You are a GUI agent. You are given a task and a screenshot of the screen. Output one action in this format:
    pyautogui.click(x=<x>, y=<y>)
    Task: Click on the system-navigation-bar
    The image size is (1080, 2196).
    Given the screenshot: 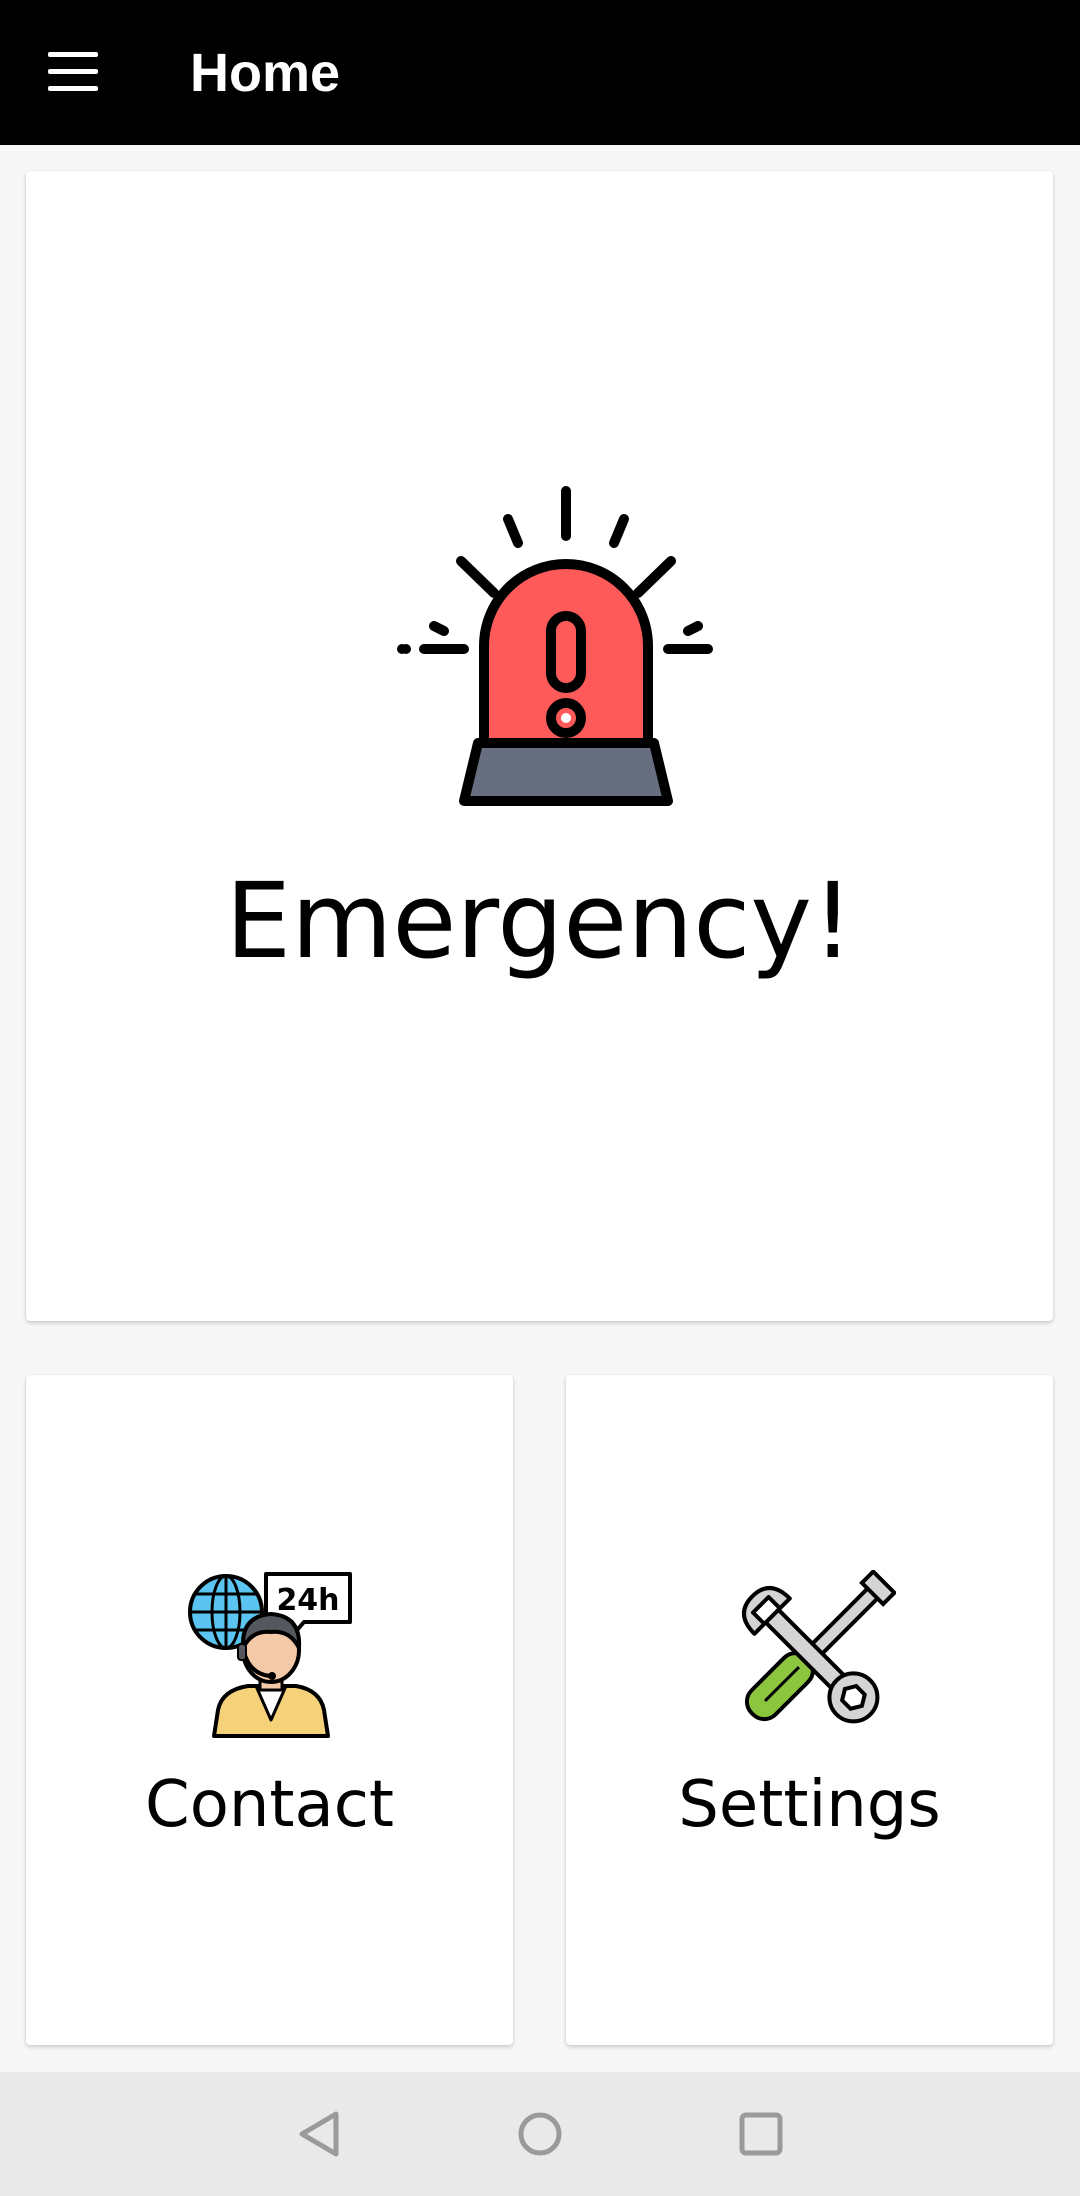 What is the action you would take?
    pyautogui.click(x=540, y=2134)
    